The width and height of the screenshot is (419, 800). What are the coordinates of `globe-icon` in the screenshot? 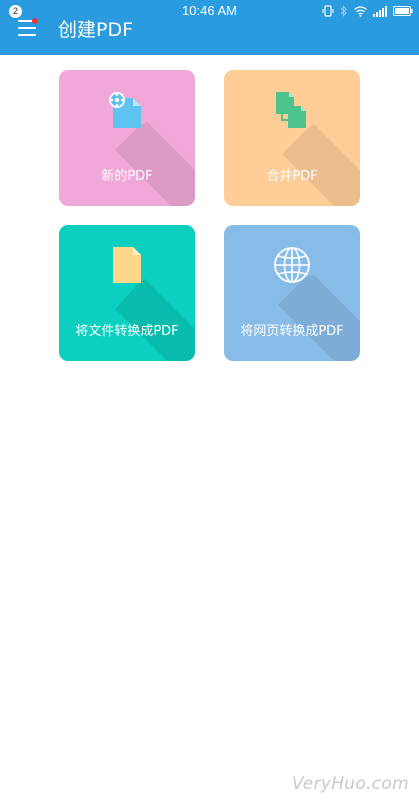 It's located at (292, 265).